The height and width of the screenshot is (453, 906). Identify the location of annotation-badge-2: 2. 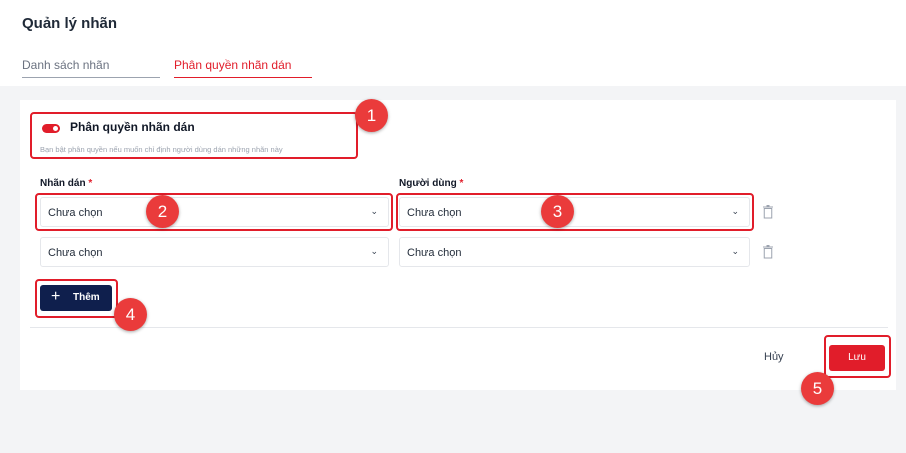
(162, 211).